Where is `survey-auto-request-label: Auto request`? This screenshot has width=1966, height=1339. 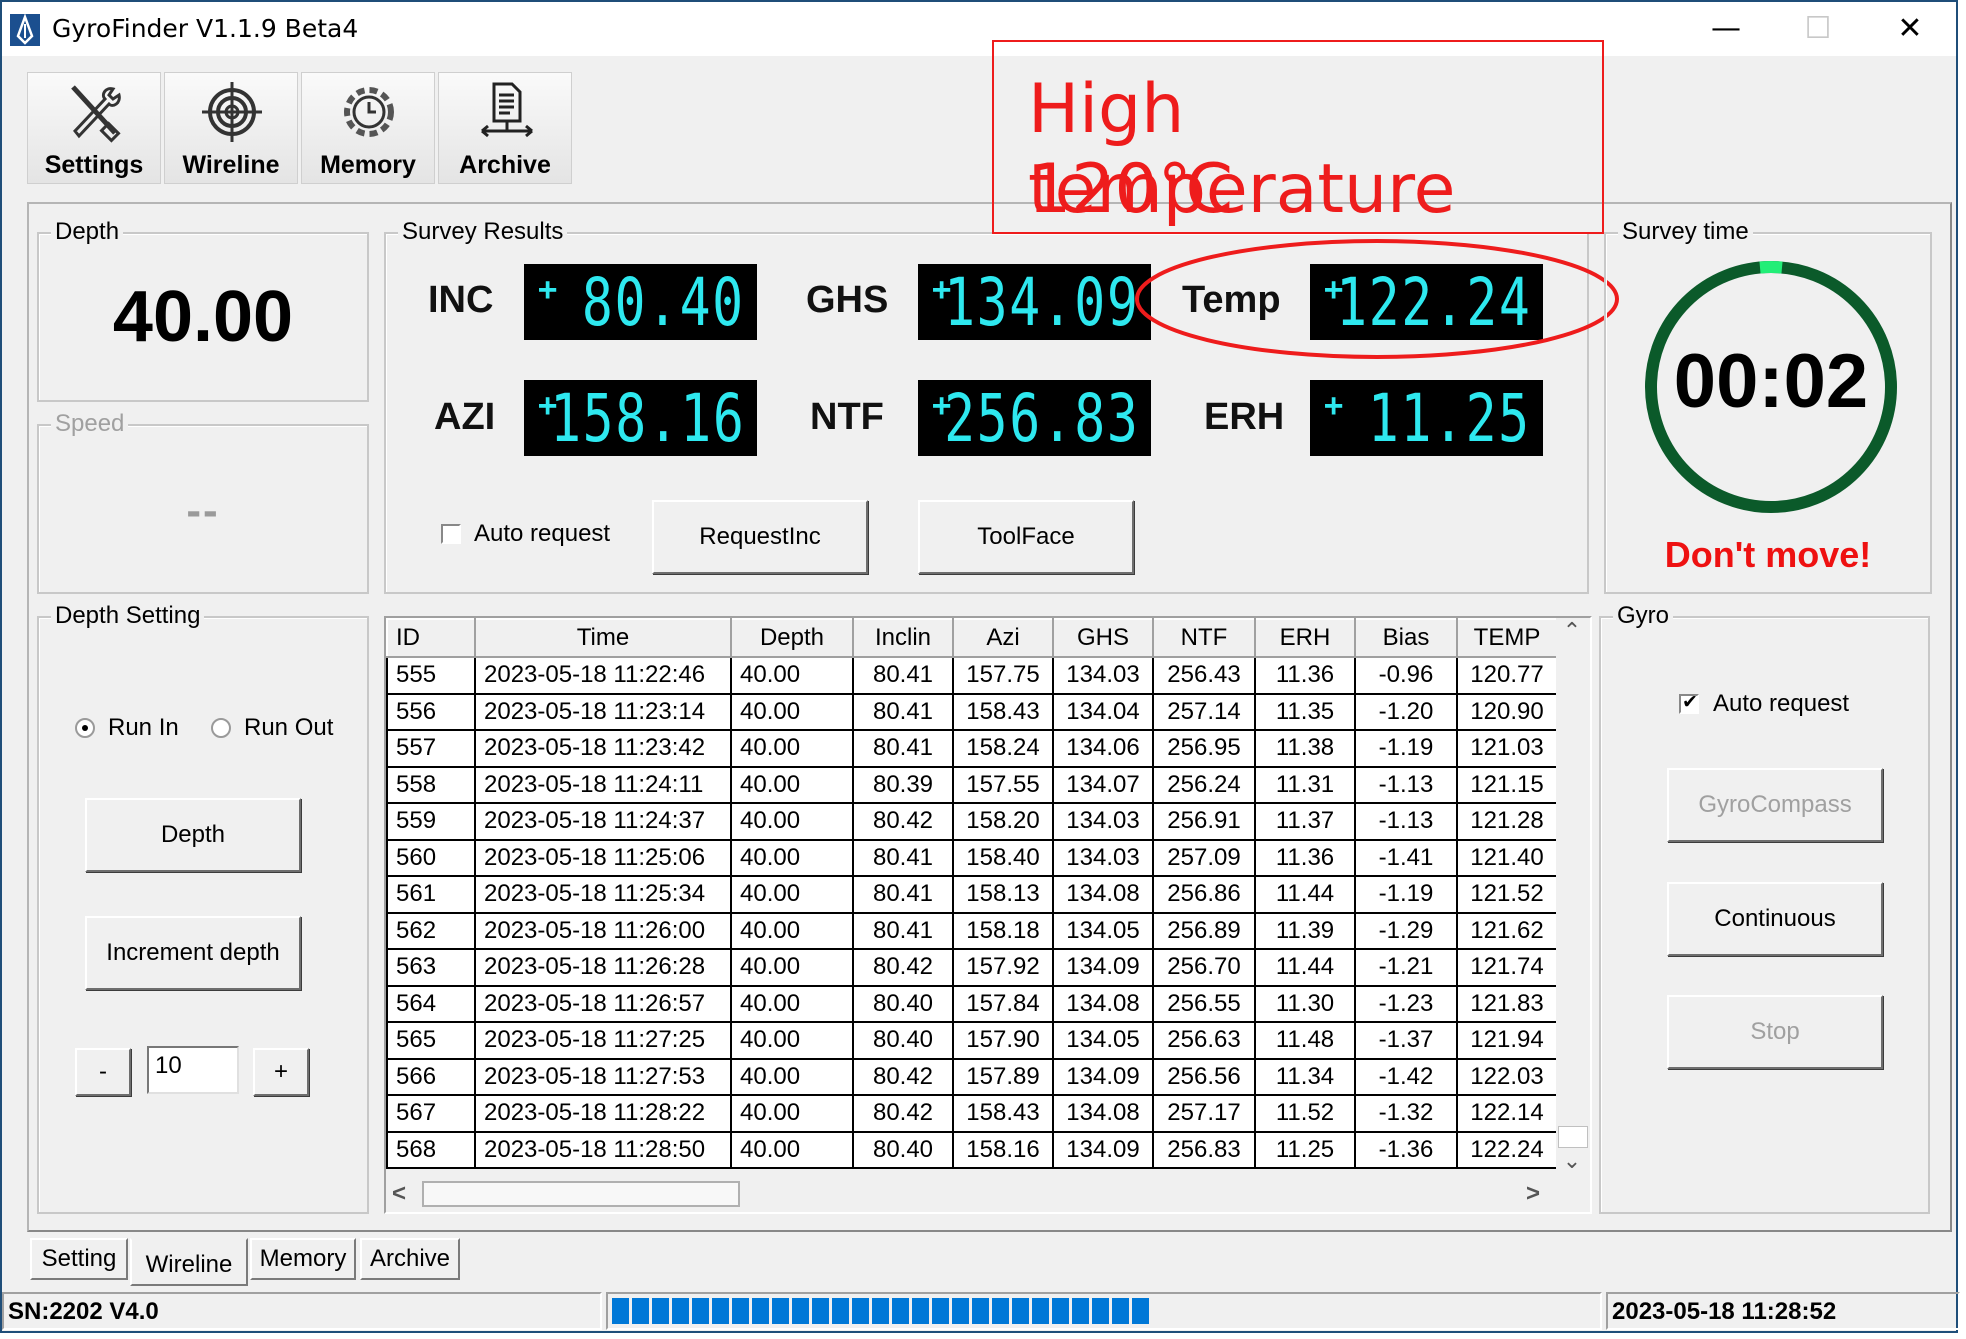
survey-auto-request-label: Auto request is located at coordinates (542, 534).